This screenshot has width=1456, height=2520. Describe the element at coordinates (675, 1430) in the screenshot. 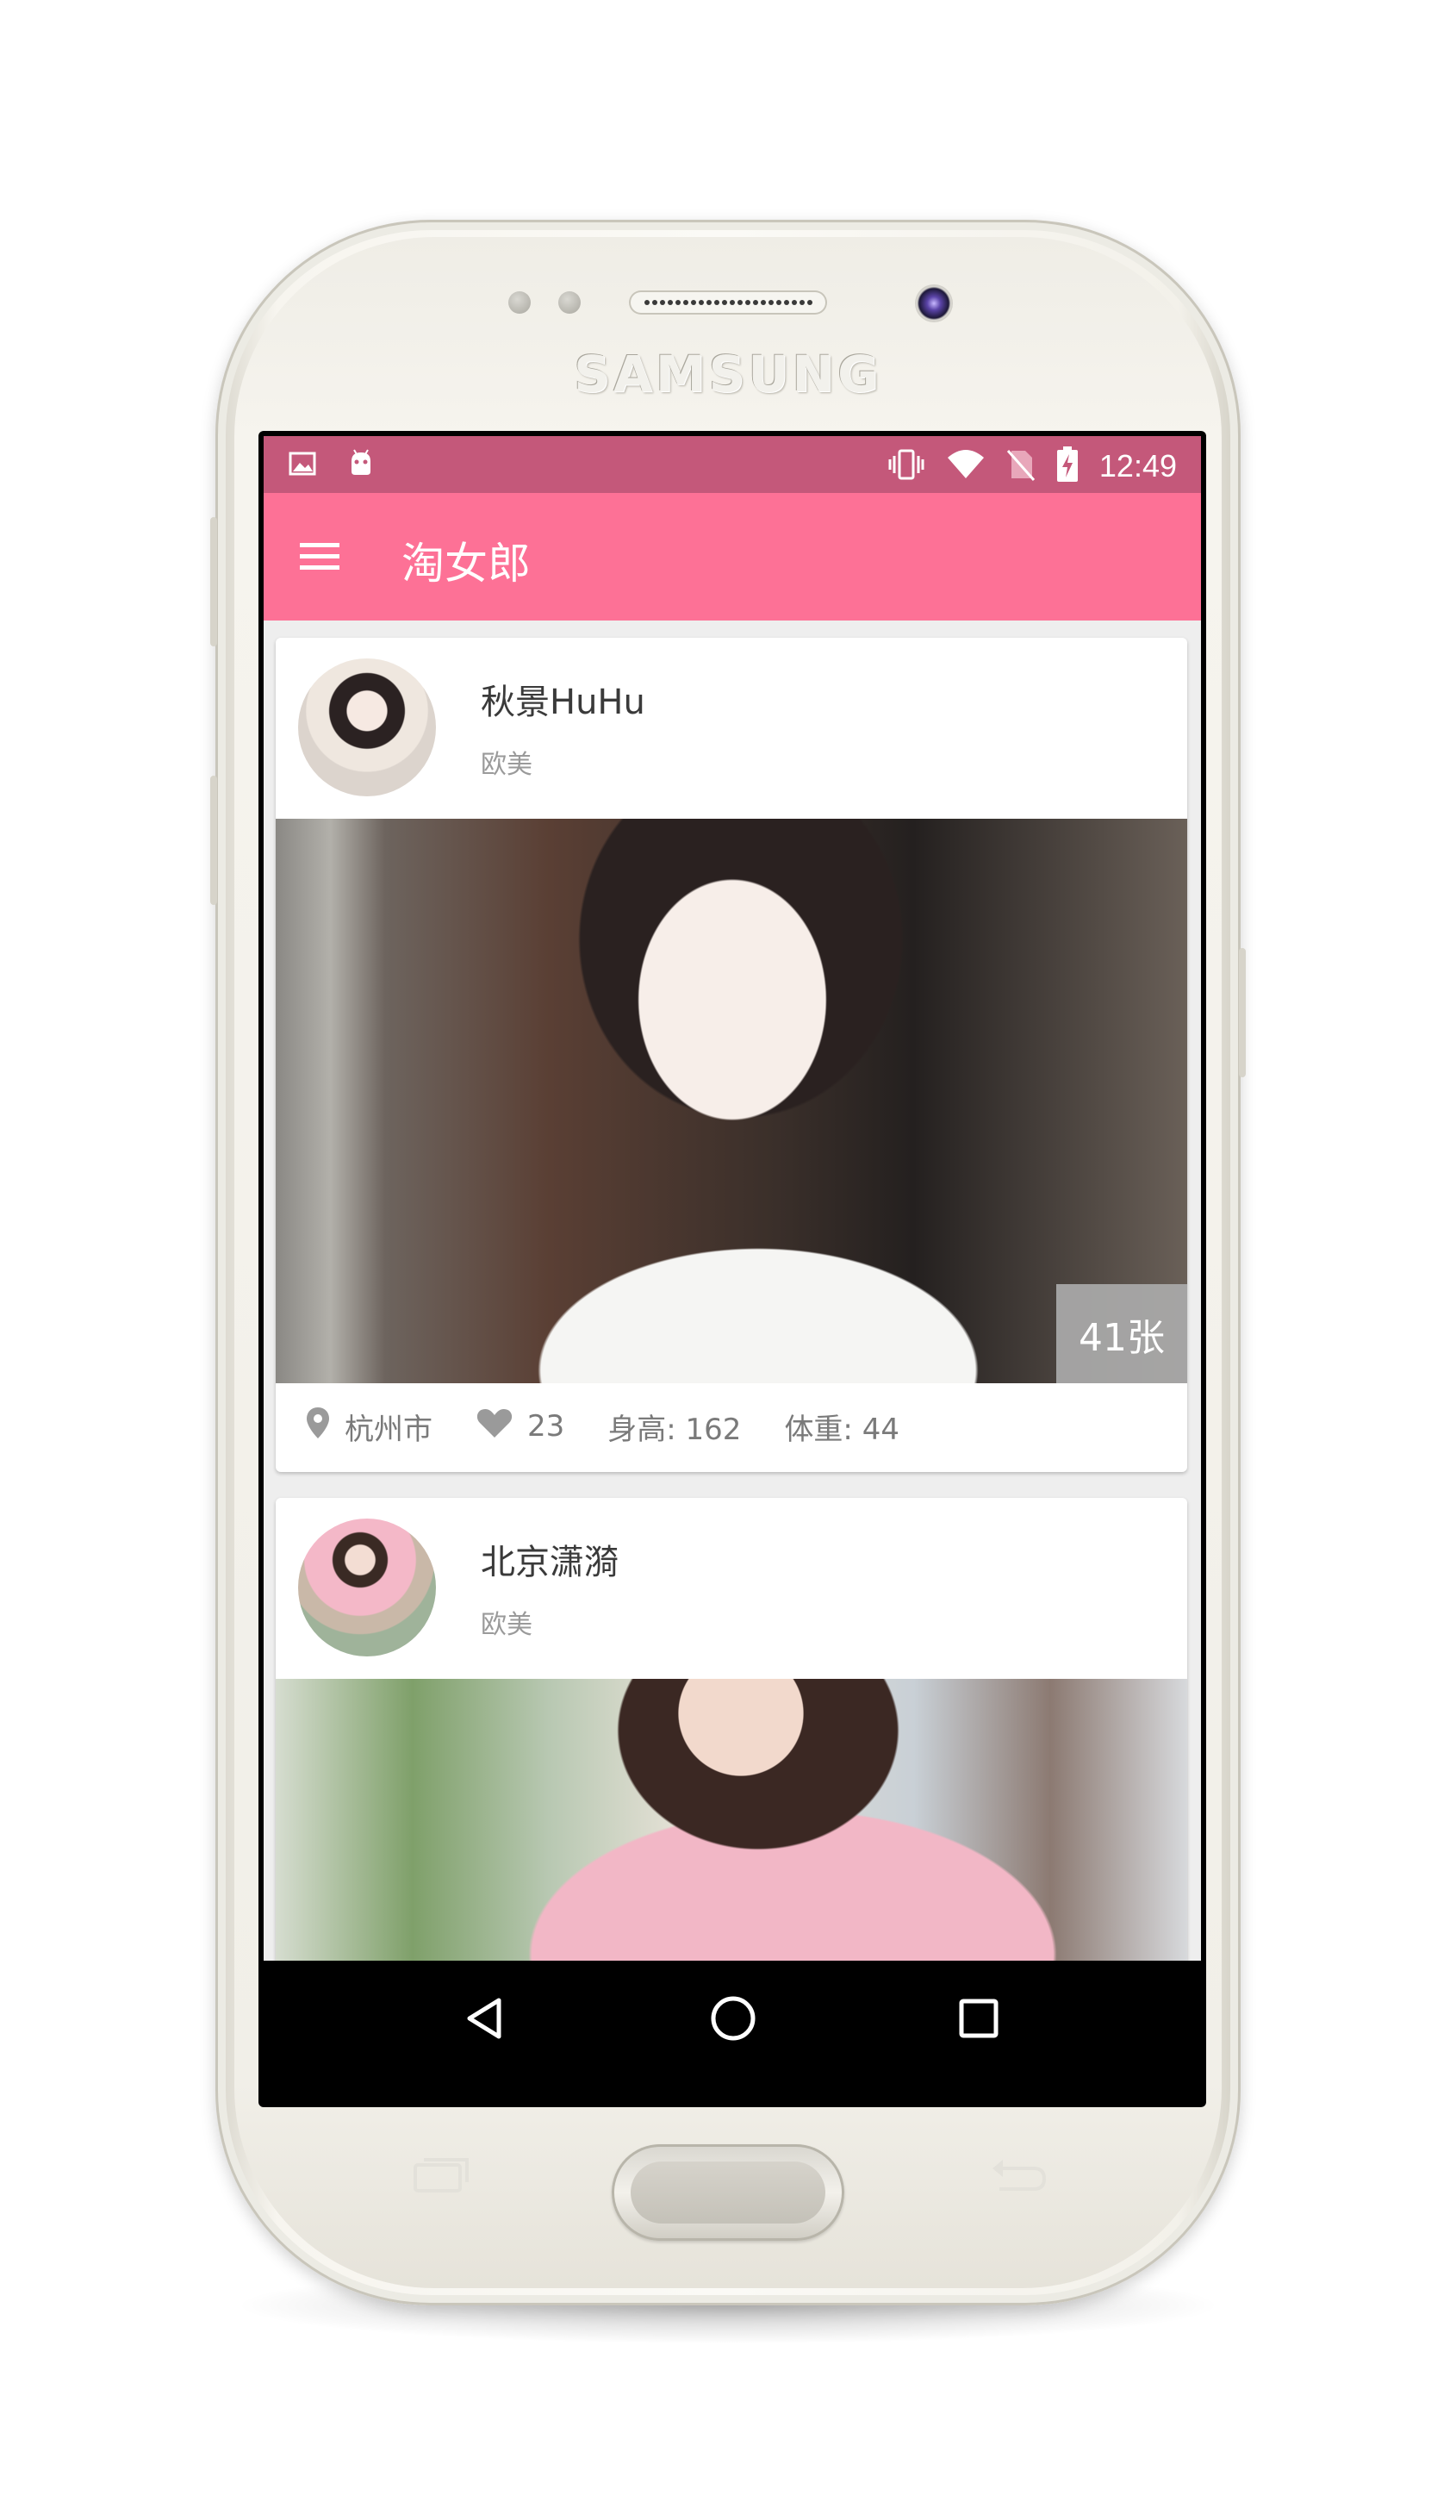

I see `model-height: 身高: 162` at that location.